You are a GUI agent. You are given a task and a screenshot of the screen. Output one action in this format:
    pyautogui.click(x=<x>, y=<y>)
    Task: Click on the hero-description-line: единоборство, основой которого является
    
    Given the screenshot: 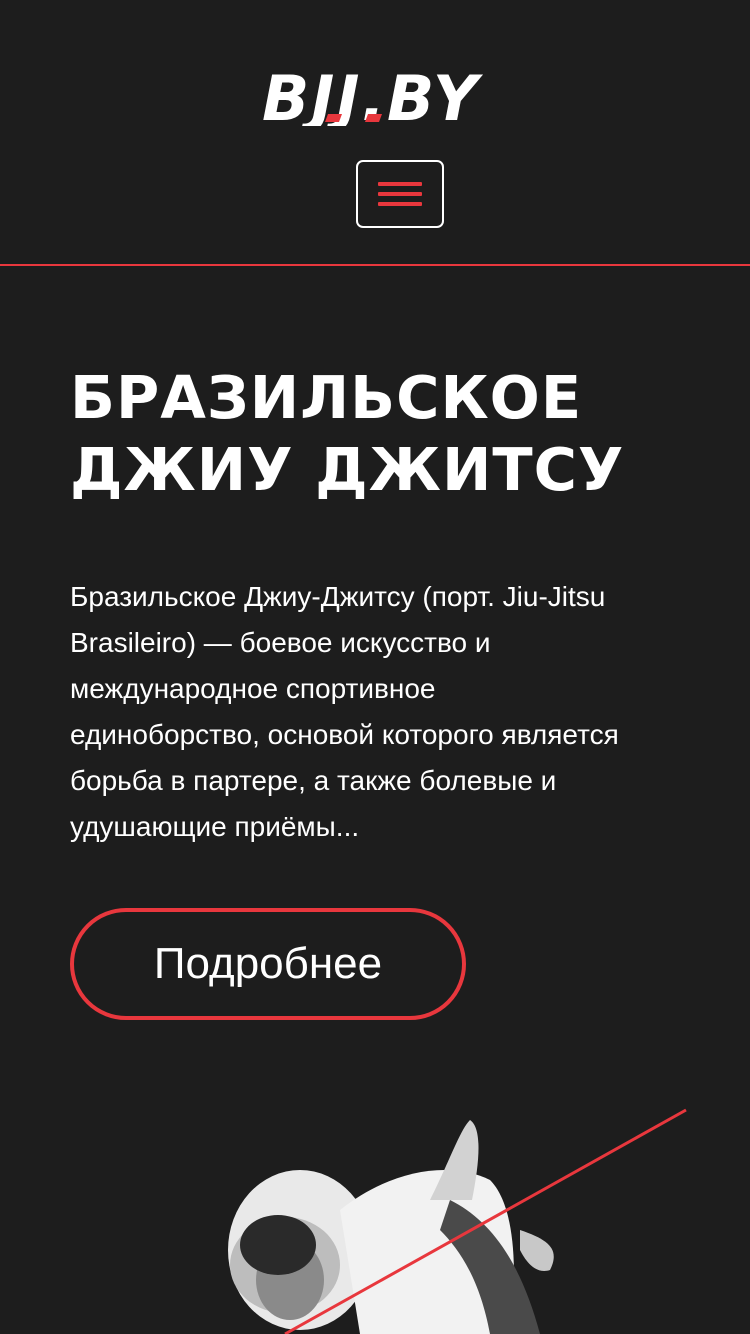 What is the action you would take?
    pyautogui.click(x=344, y=734)
    